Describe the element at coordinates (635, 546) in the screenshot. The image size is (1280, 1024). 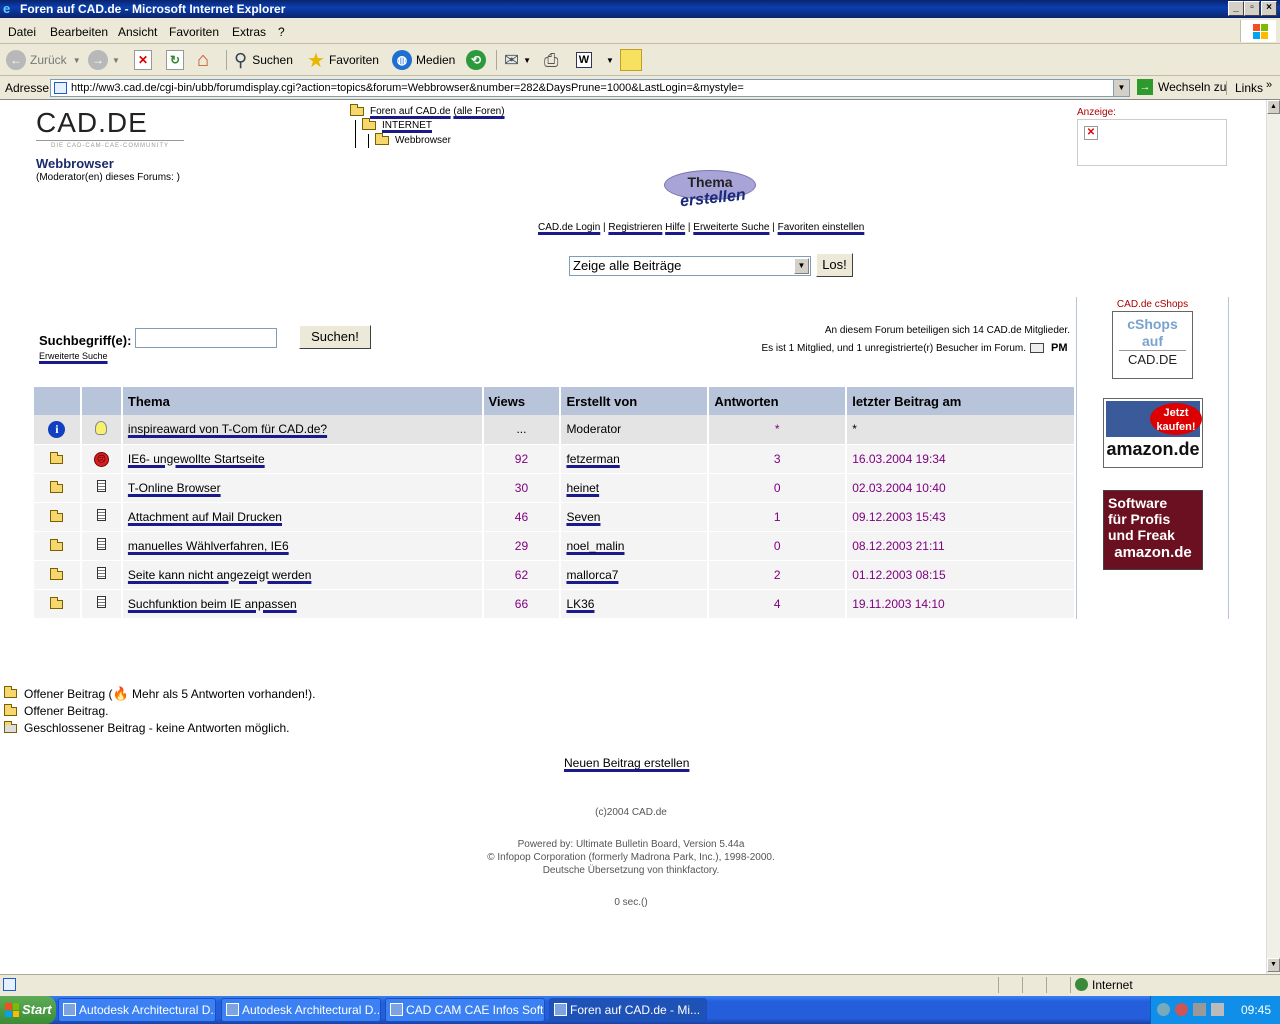
I see `author-cell: noel_malin` at that location.